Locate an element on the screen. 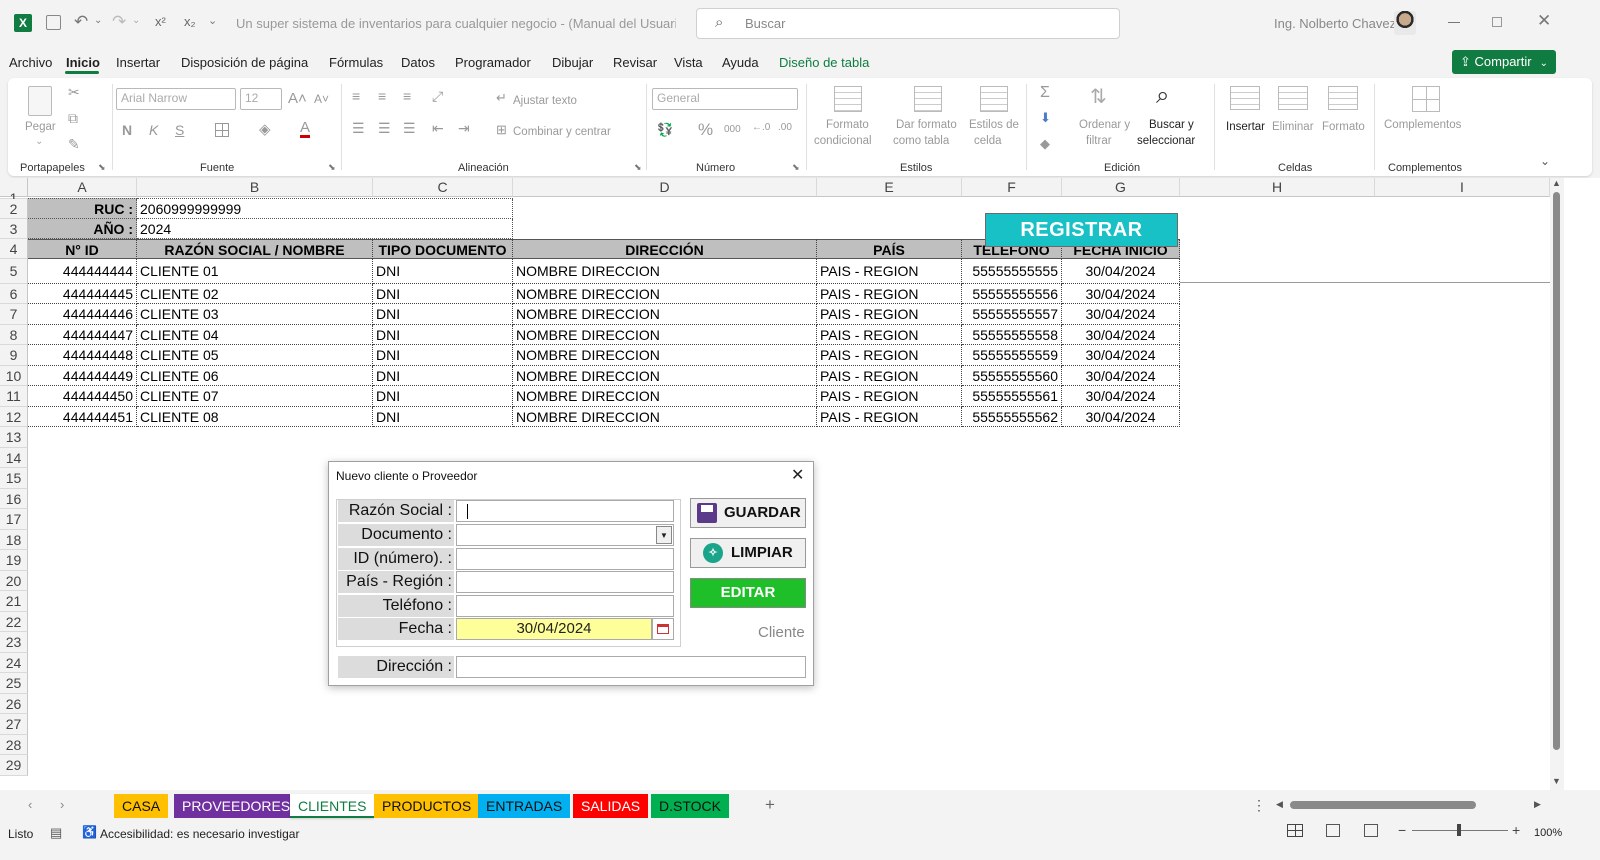 The width and height of the screenshot is (1600, 860). scroll-thumb is located at coordinates (1556, 471).